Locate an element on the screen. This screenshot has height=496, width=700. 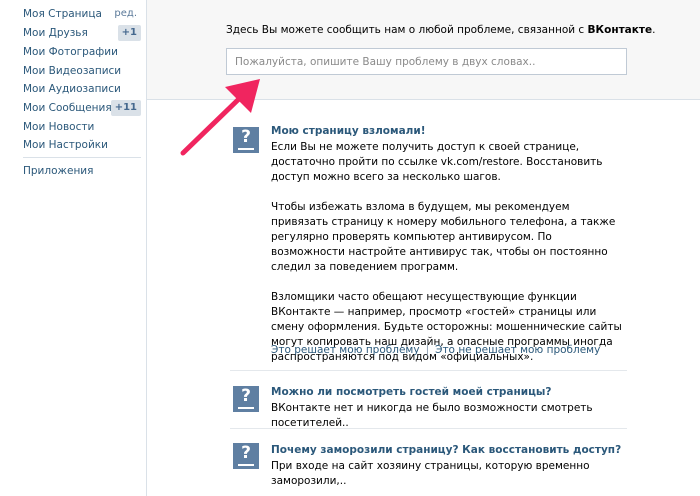
sidebar-item-videos: Мои Видеозаписи is located at coordinates (82, 71).